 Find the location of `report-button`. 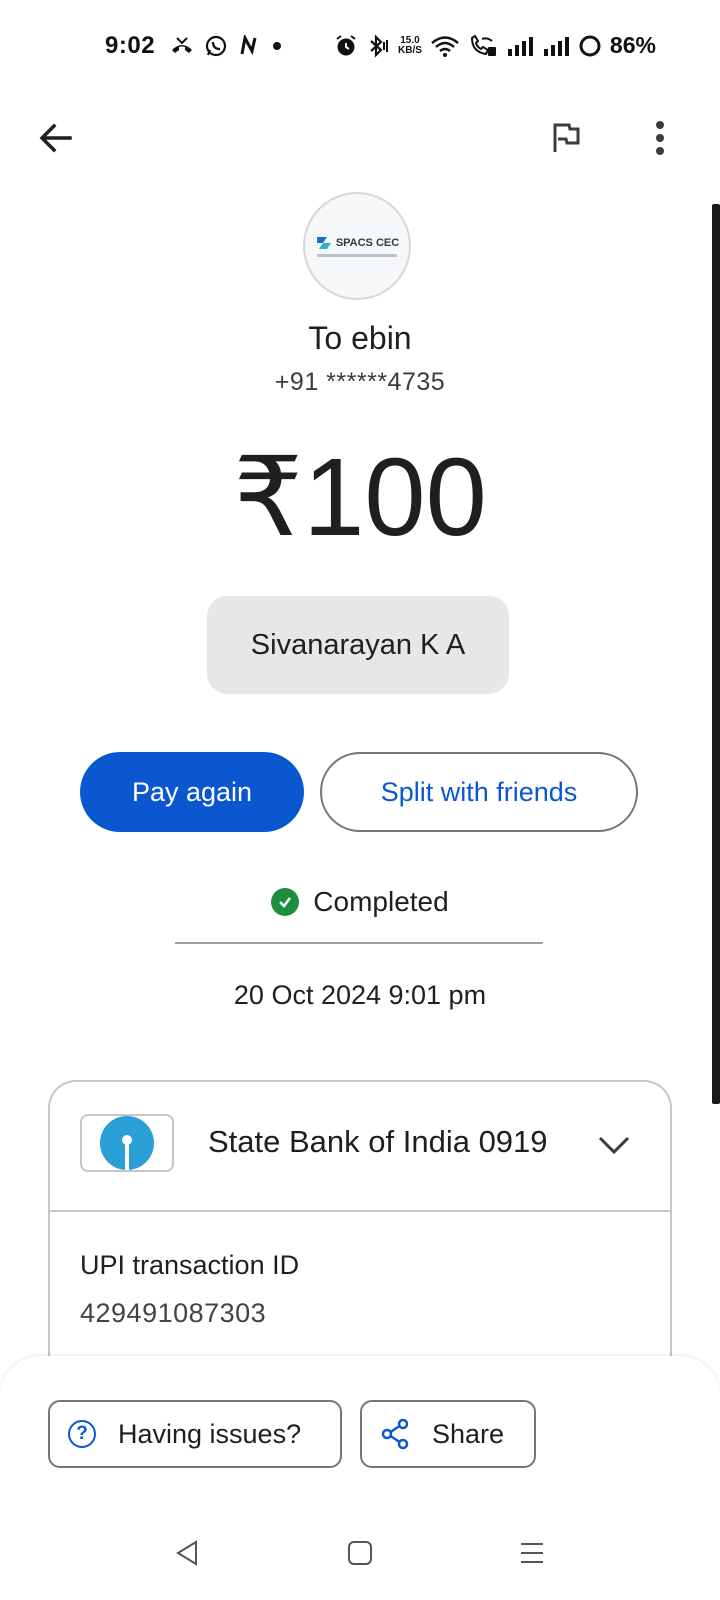

report-button is located at coordinates (566, 138).